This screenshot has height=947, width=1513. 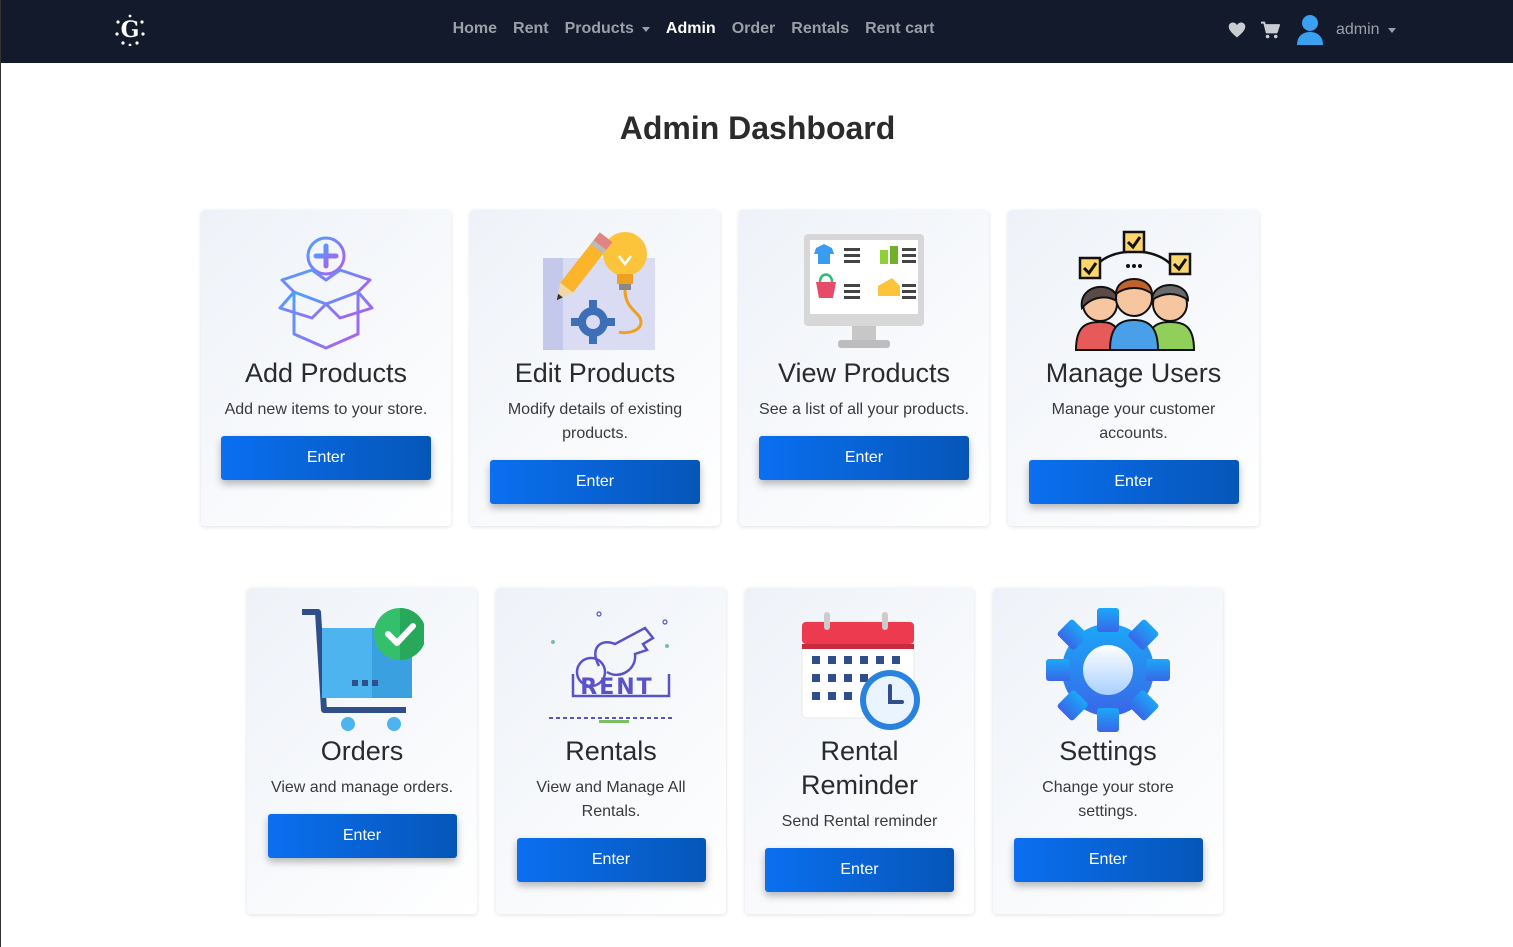 I want to click on card-description: View and manage orders., so click(x=362, y=787).